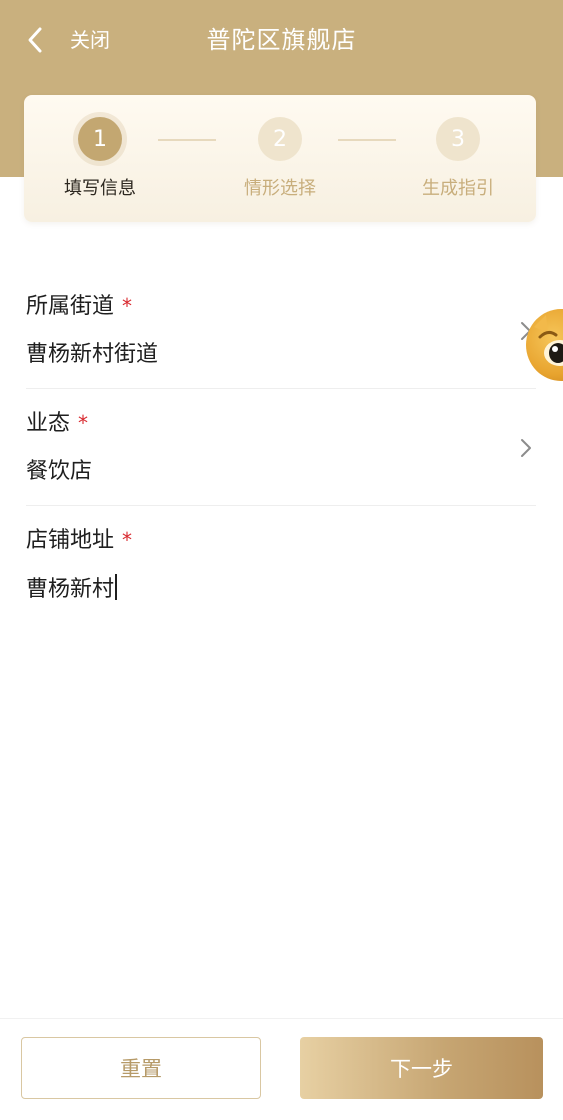 The height and width of the screenshot is (1120, 563). Describe the element at coordinates (280, 188) in the screenshot. I see `step-2-label: 情形选择` at that location.